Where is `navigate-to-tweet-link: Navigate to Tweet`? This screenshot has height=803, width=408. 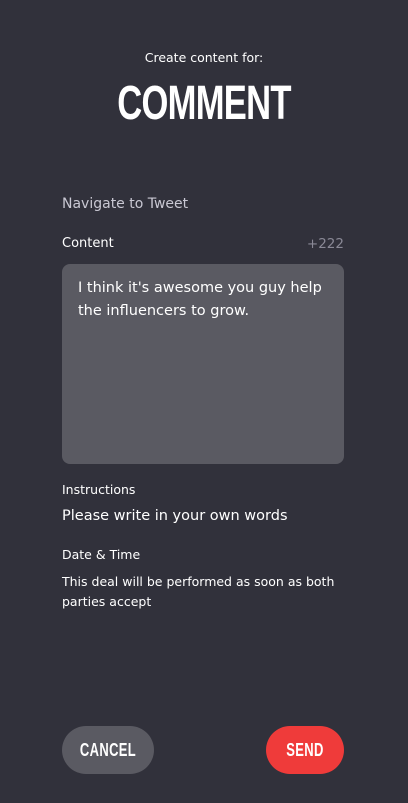
navigate-to-tweet-link: Navigate to Tweet is located at coordinates (125, 204).